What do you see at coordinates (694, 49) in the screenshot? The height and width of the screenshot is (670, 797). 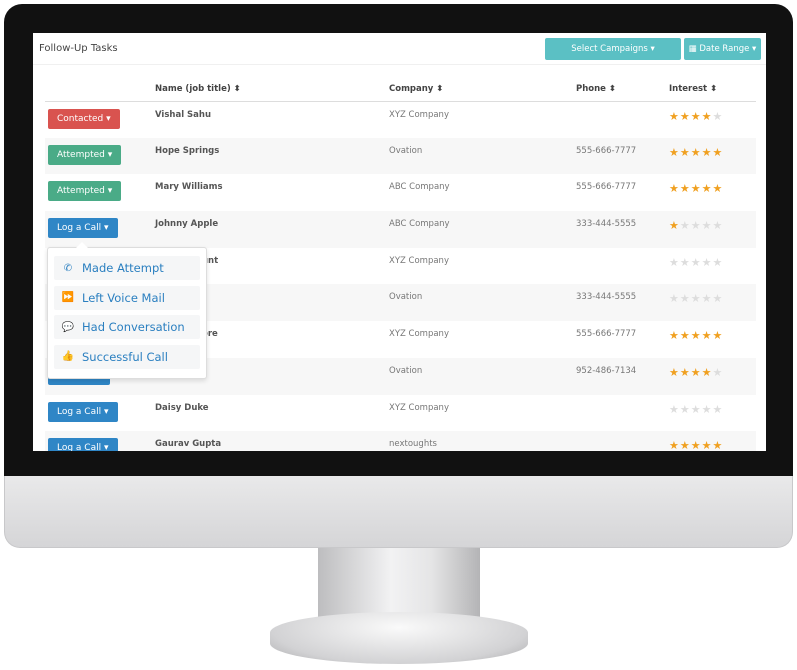 I see `calendar-icon: ▦` at bounding box center [694, 49].